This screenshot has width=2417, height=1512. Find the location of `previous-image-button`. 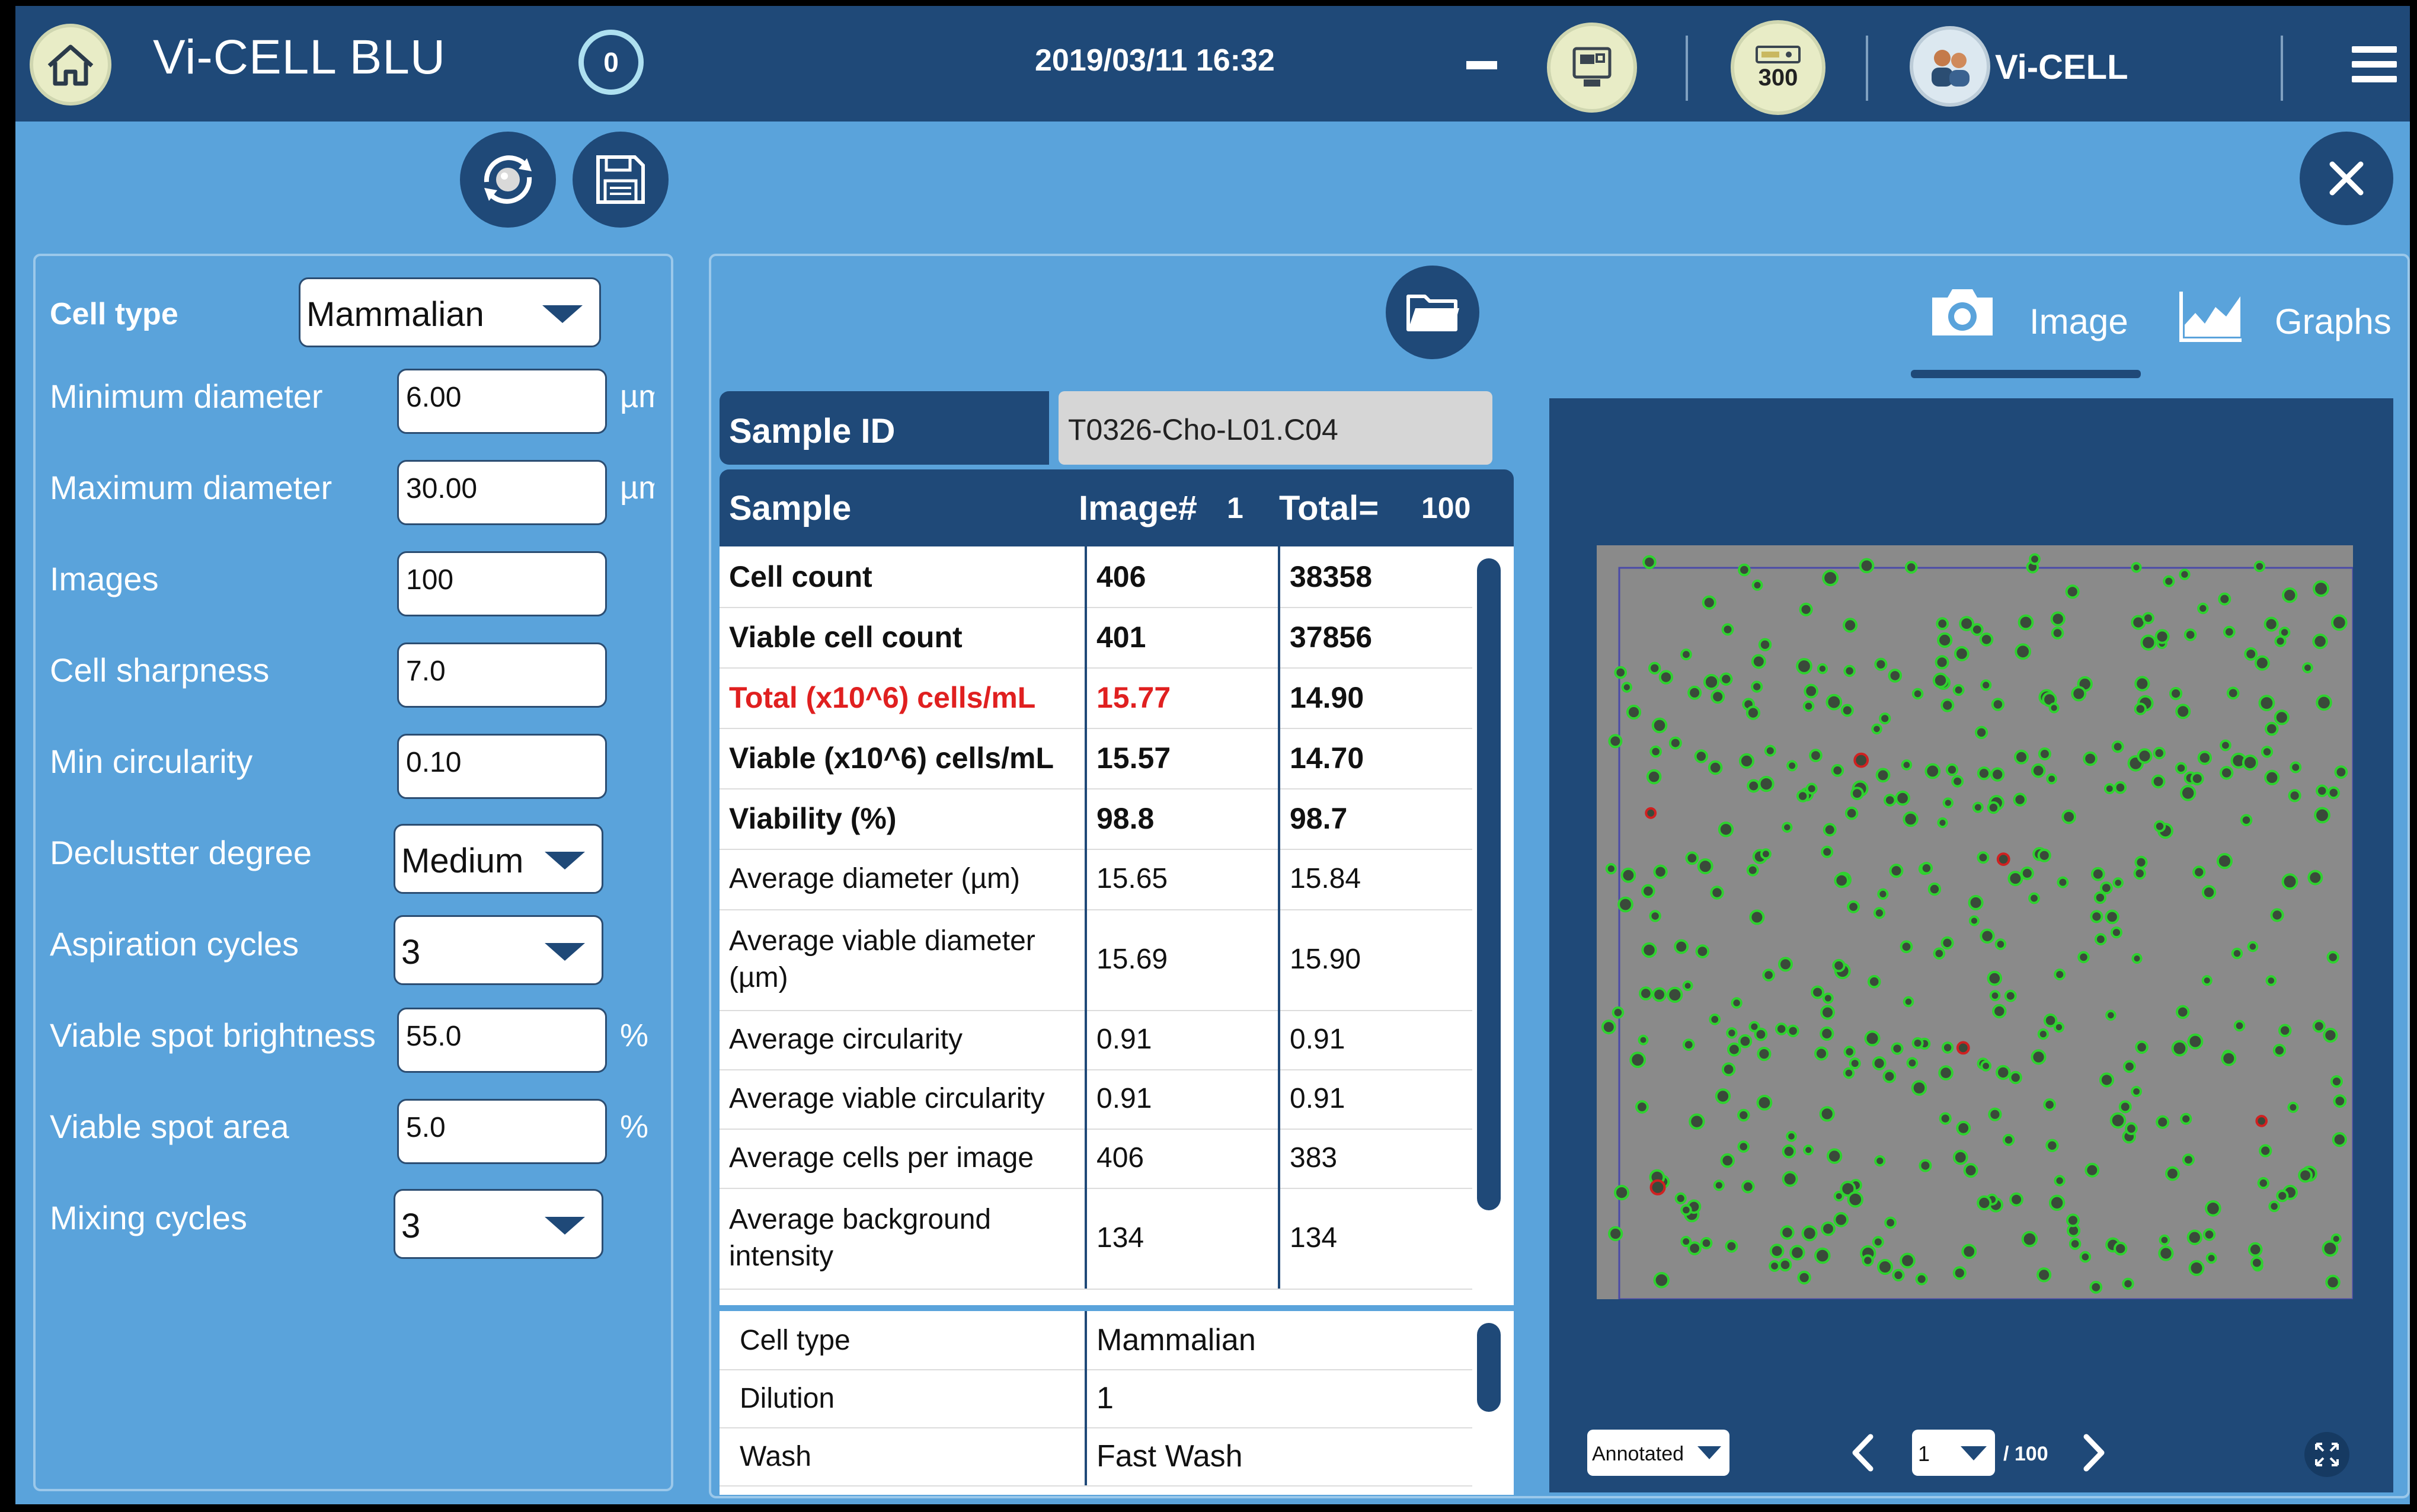

previous-image-button is located at coordinates (1863, 1452).